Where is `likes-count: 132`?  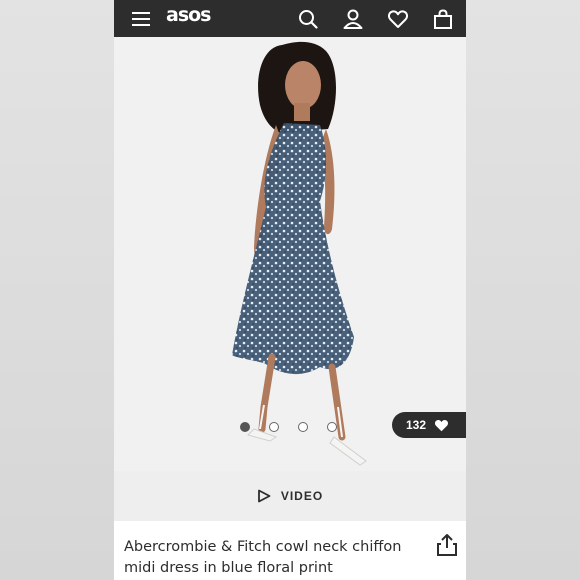
likes-count: 132 is located at coordinates (416, 425).